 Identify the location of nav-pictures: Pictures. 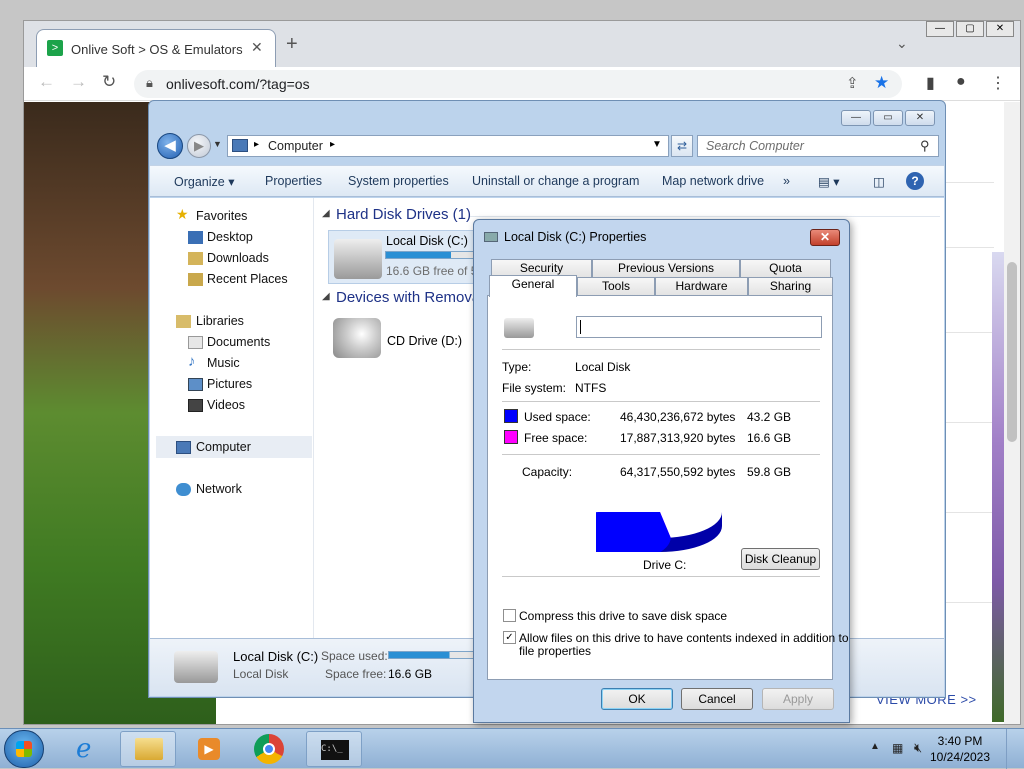
(229, 384).